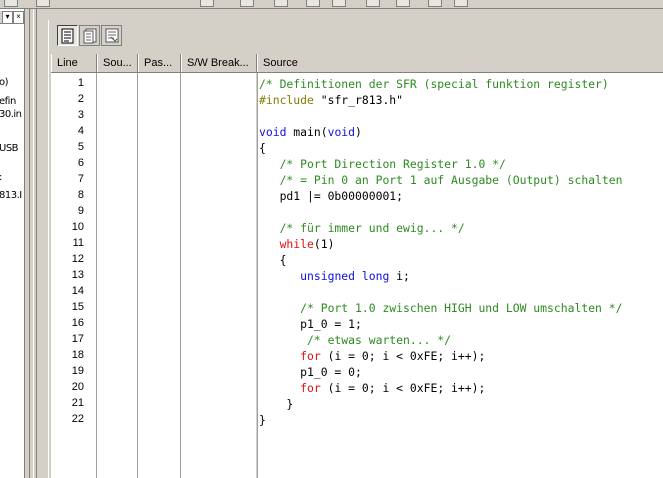 The height and width of the screenshot is (478, 663). Describe the element at coordinates (77, 291) in the screenshot. I see `line-number: 14` at that location.